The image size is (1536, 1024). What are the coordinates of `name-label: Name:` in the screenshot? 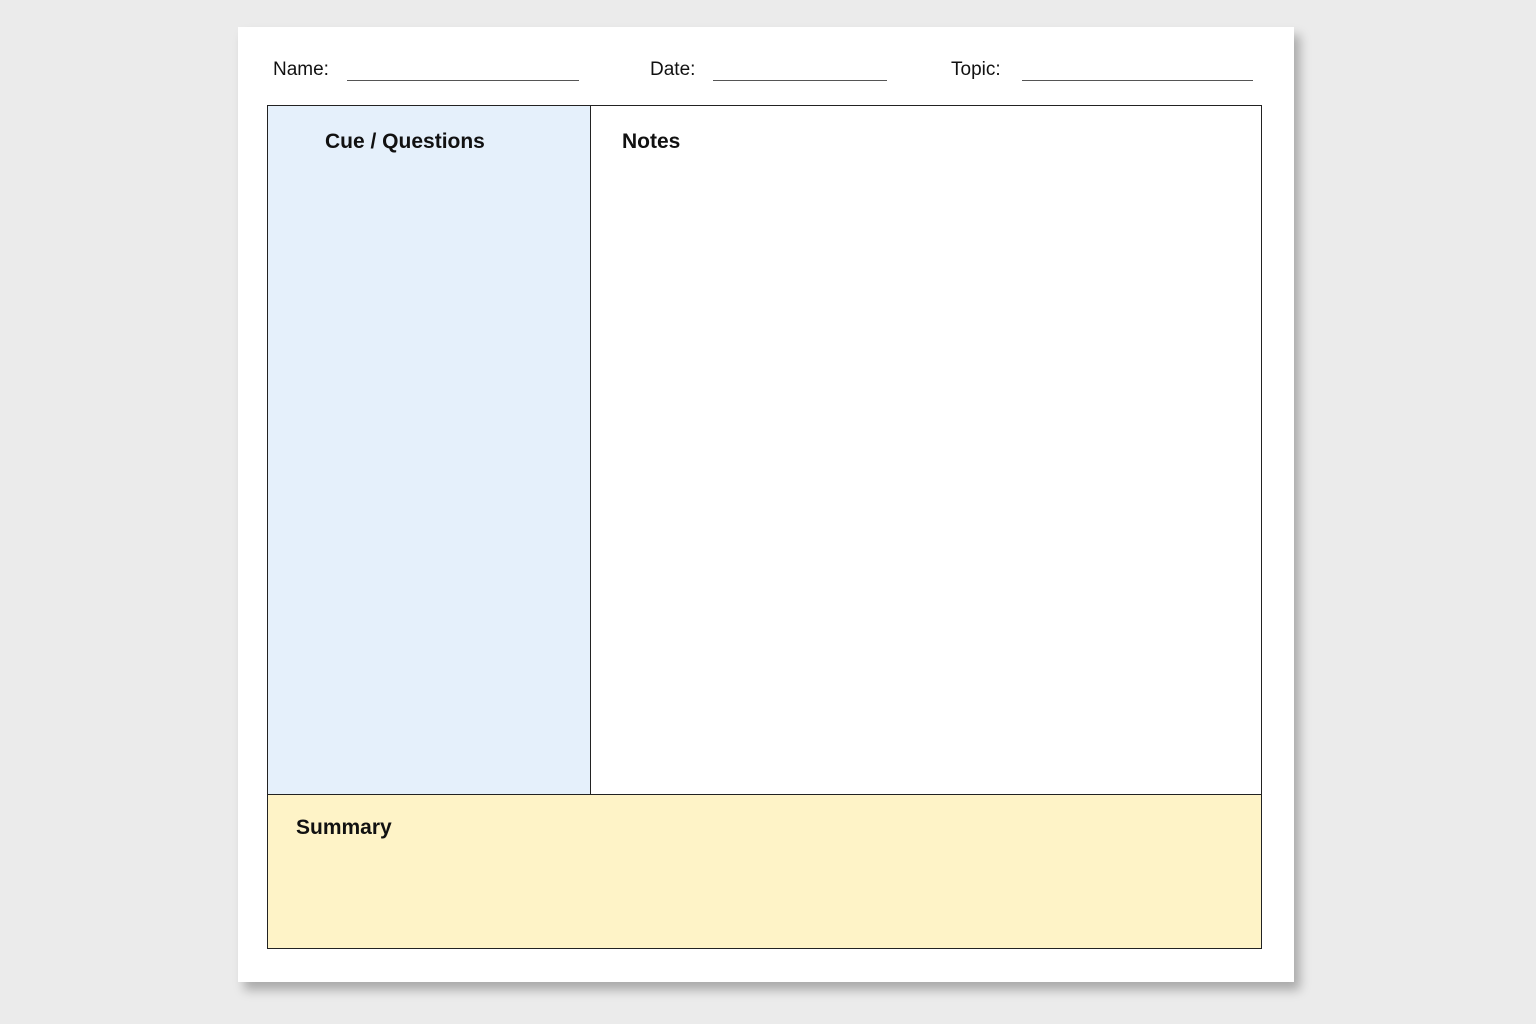 It's located at (301, 69).